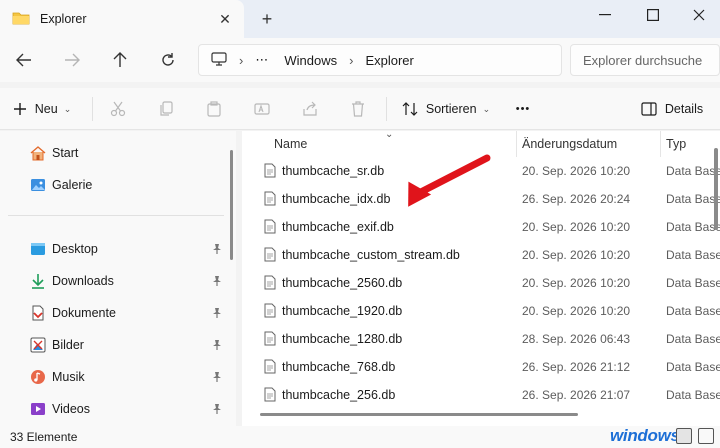 This screenshot has width=720, height=448. I want to click on file-name: thumbcache_2560.db, so click(342, 283).